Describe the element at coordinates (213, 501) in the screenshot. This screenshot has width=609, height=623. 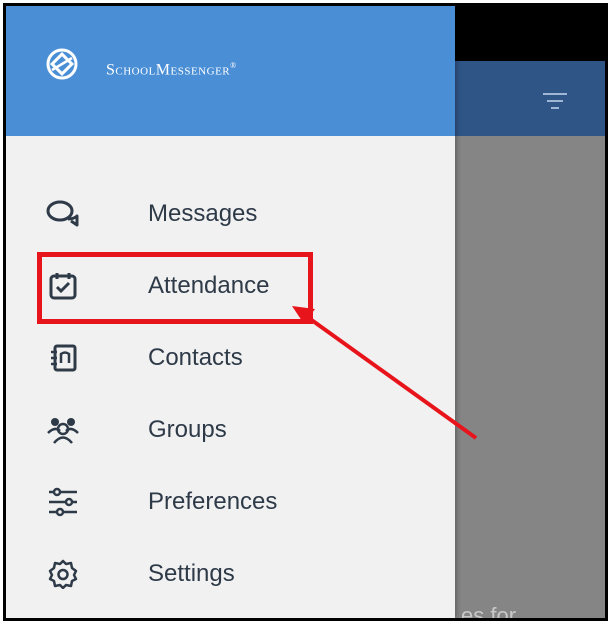
I see `nav-item-label: Preferences` at that location.